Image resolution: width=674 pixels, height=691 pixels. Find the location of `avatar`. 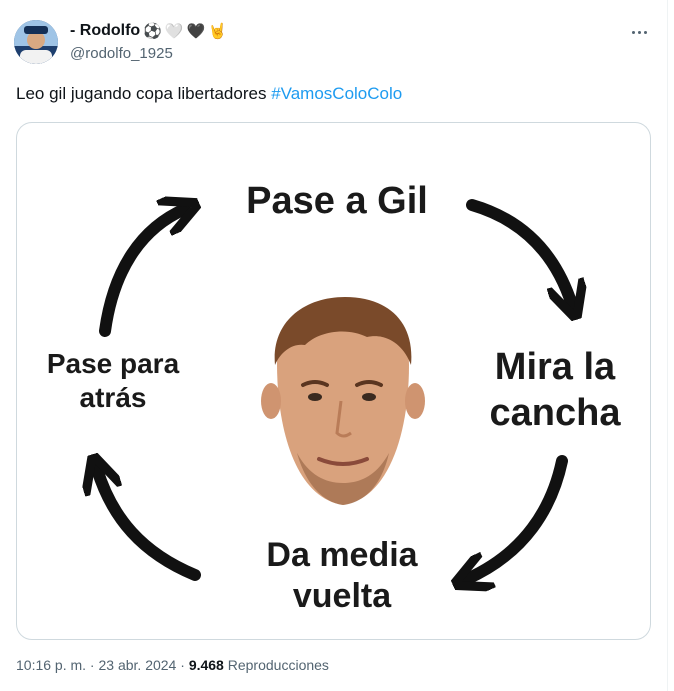

avatar is located at coordinates (36, 42).